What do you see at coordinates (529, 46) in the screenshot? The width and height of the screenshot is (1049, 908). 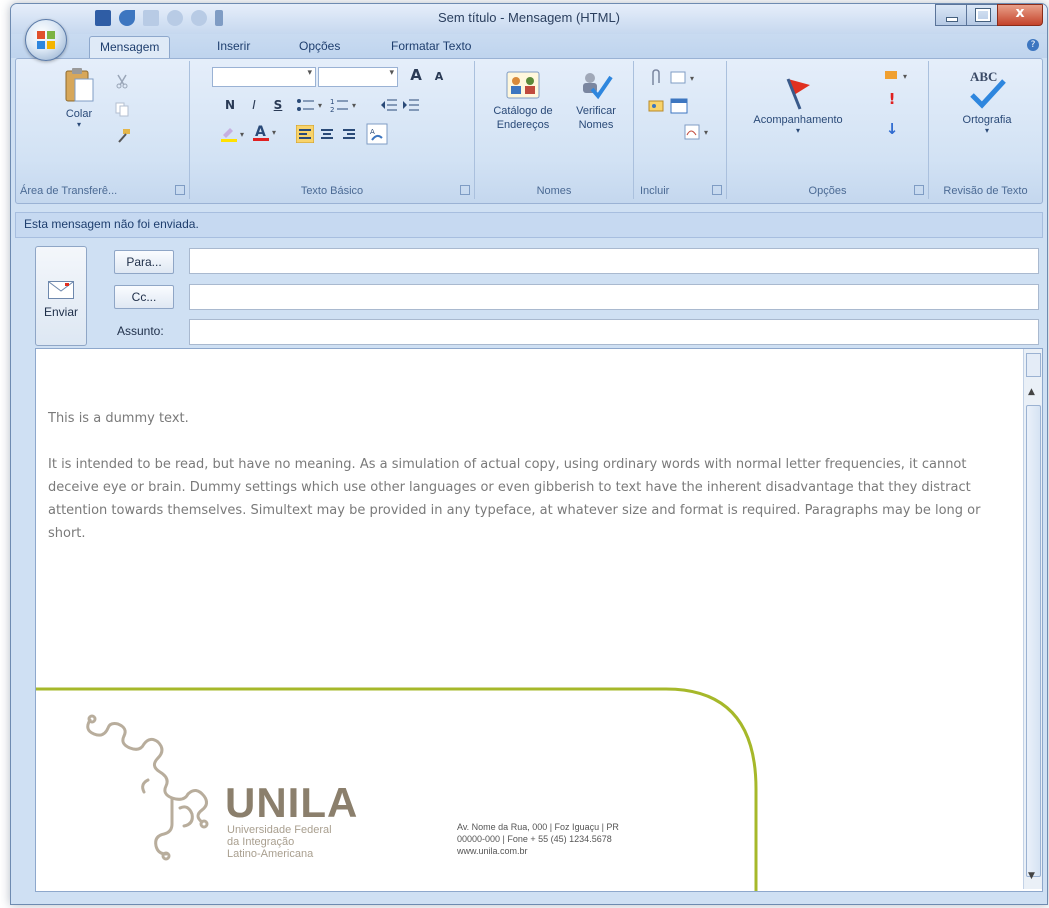 I see `ribbon-tabs: Mensagem Inserir Opções Formatar Texto ?` at bounding box center [529, 46].